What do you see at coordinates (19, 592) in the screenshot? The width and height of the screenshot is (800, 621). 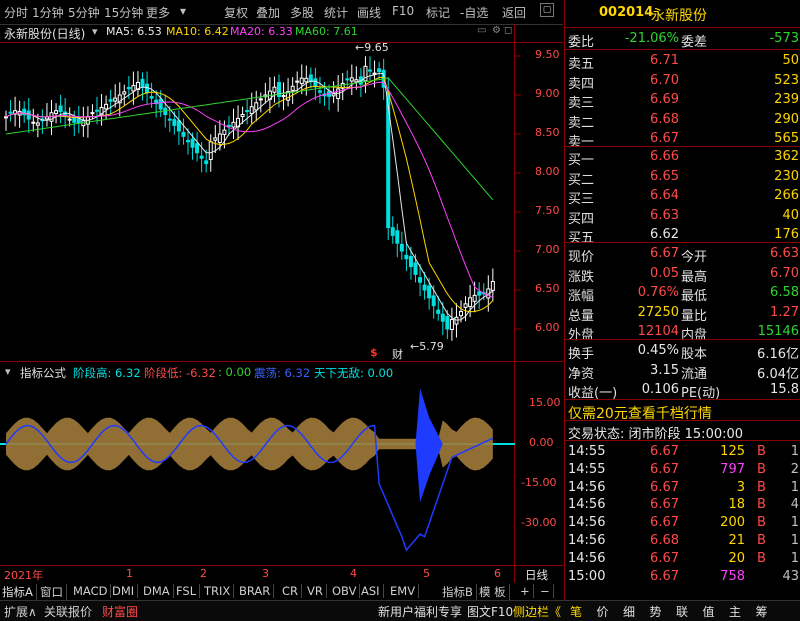 I see `indicator-tab: 指标A` at bounding box center [19, 592].